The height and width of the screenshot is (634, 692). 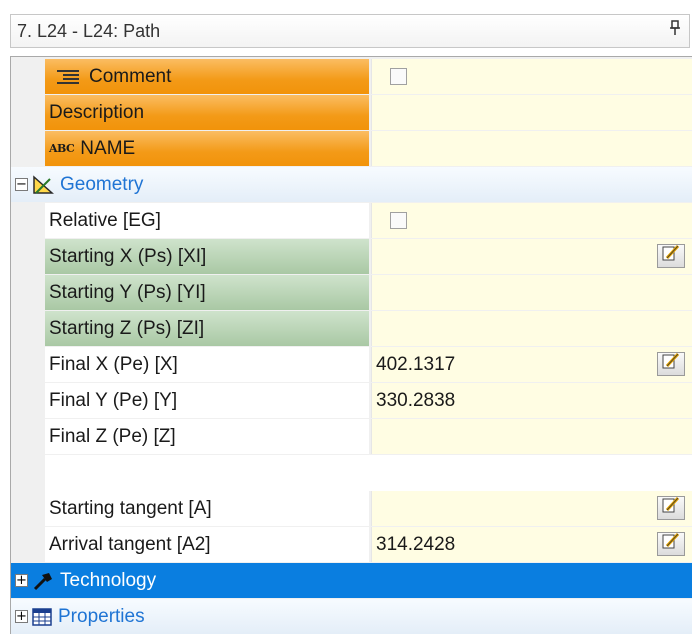 I want to click on row-relative: Relative [EG], so click(x=351, y=221).